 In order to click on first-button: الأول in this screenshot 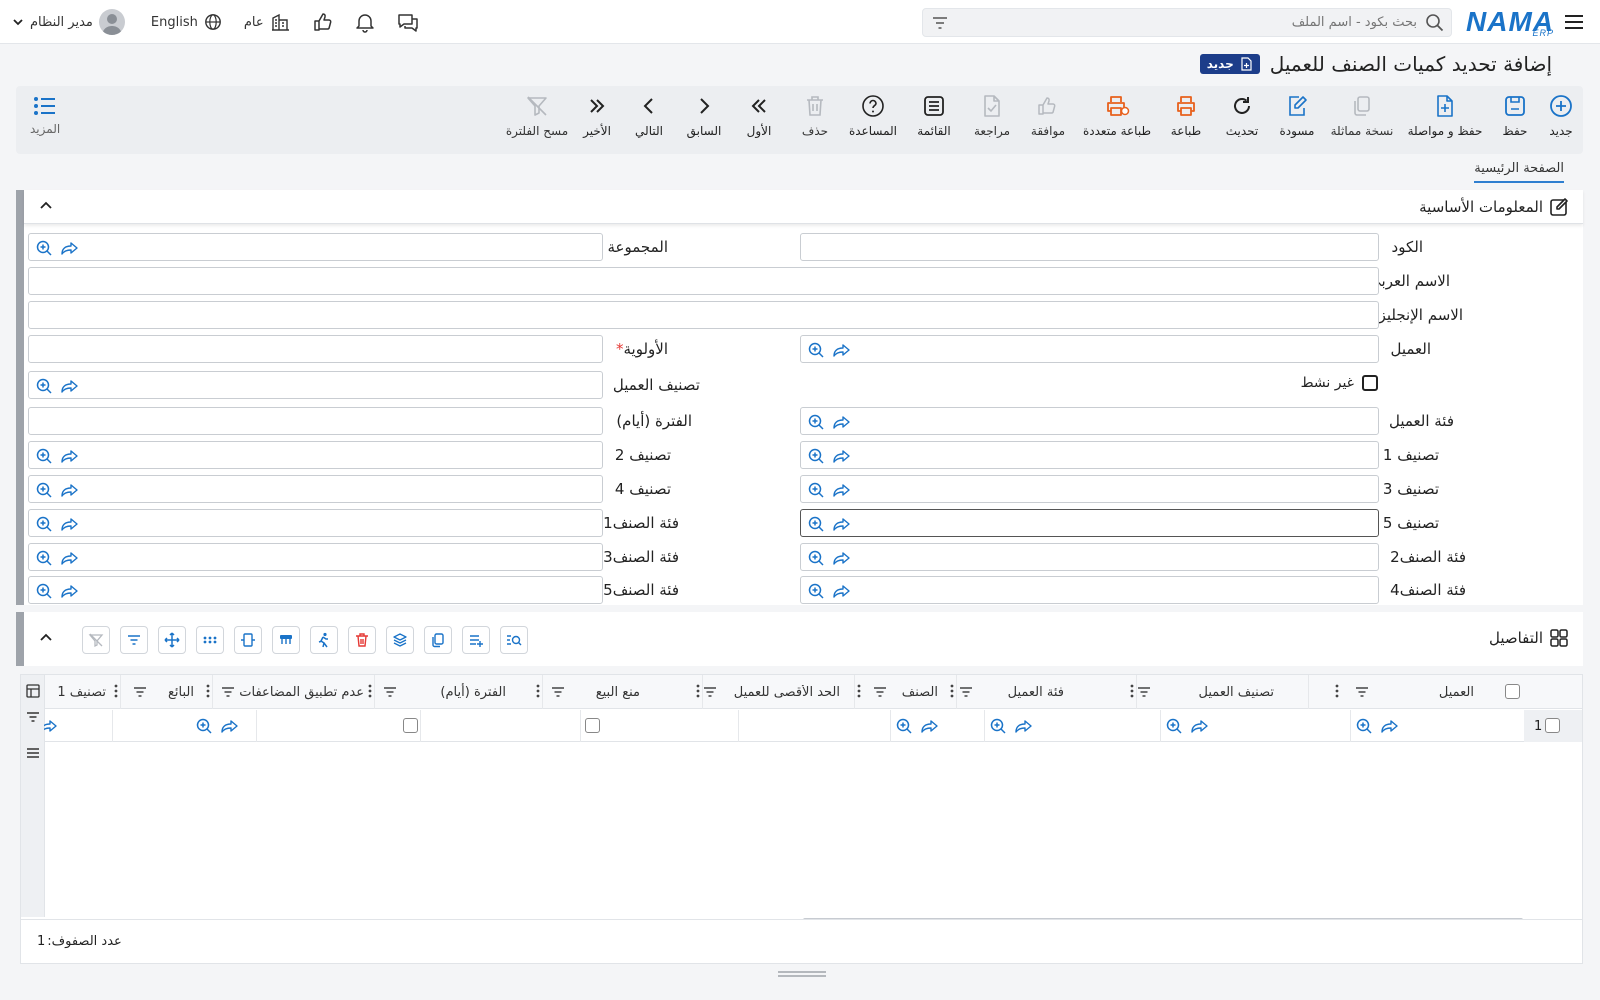, I will do `click(759, 121)`.